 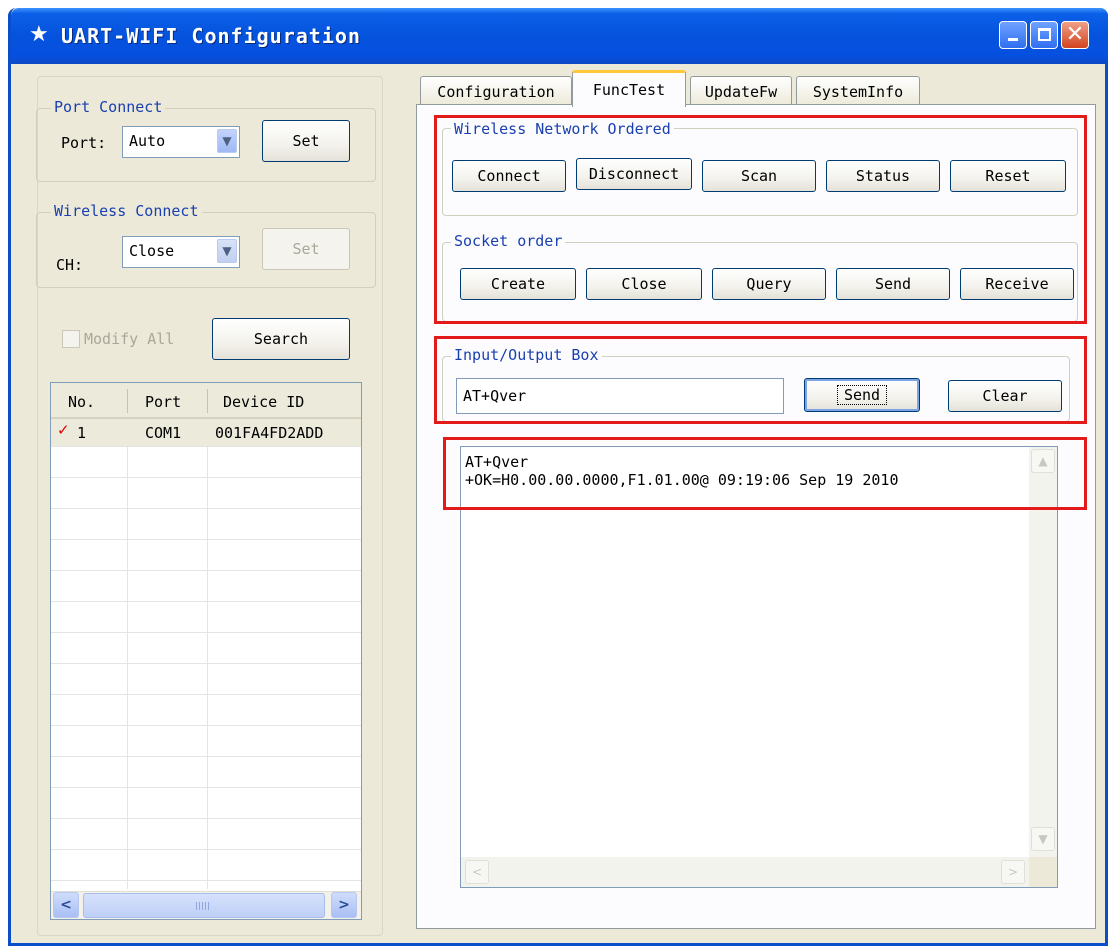 I want to click on scroll-up-icon: ▲, so click(x=1043, y=461).